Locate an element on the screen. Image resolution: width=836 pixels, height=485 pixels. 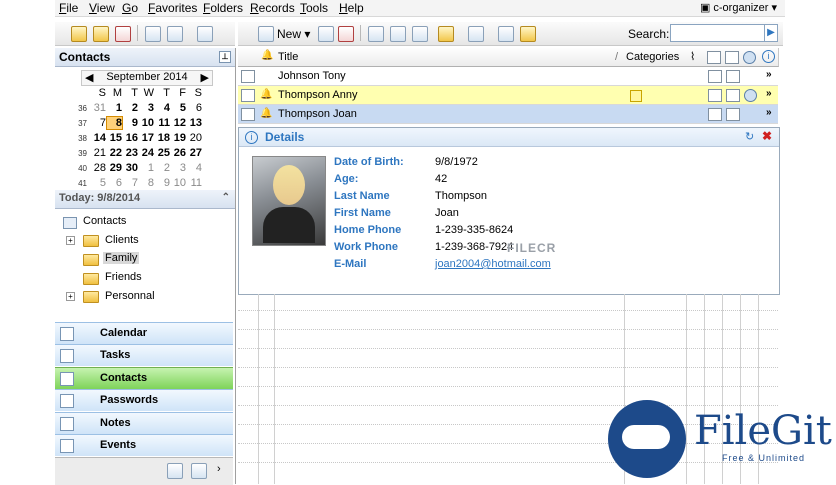
calendar-day: 4 is located at coordinates (194, 168).